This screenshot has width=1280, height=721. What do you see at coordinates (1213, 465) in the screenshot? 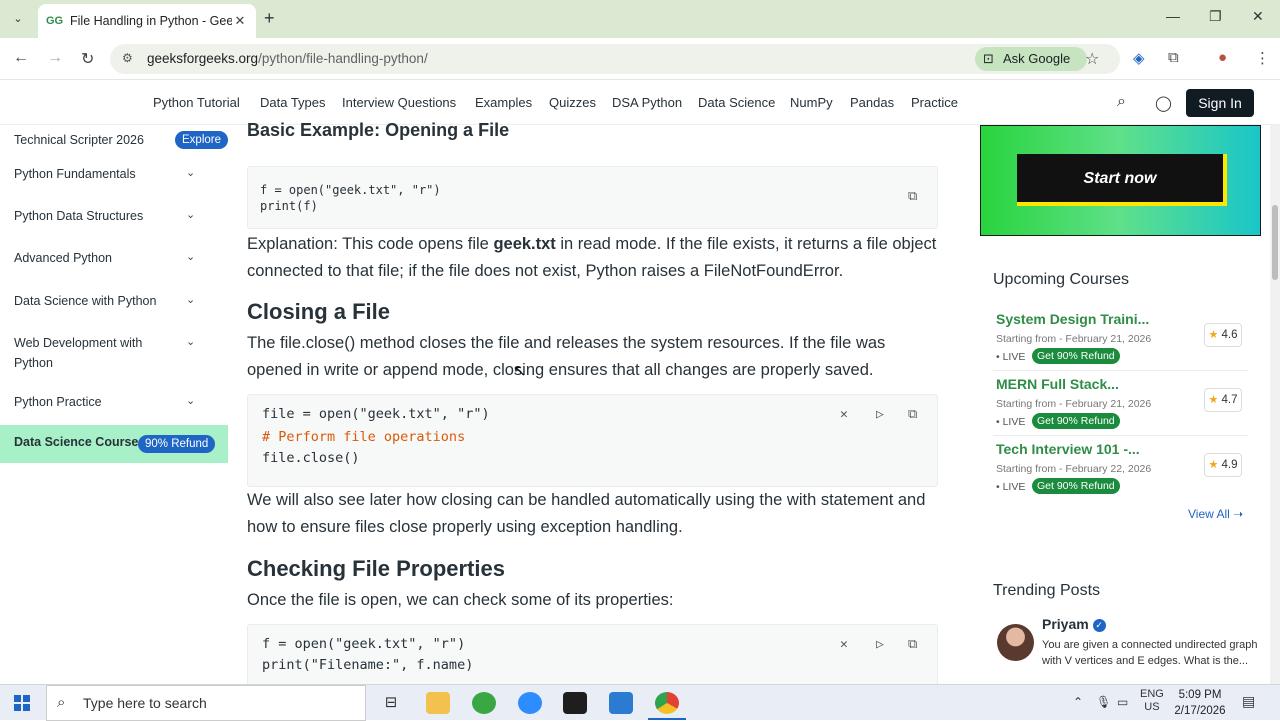
I see `star-icon: ★` at bounding box center [1213, 465].